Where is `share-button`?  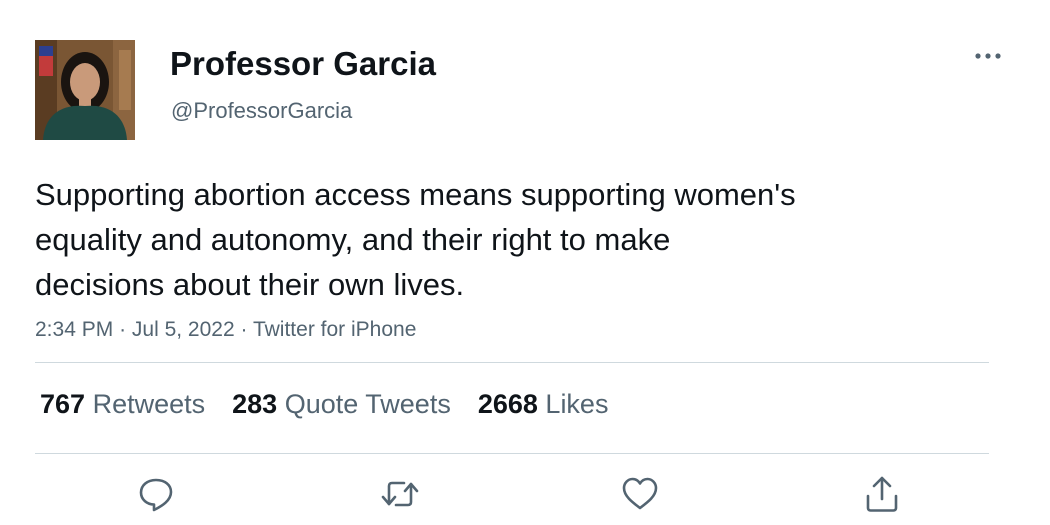 share-button is located at coordinates (882, 494).